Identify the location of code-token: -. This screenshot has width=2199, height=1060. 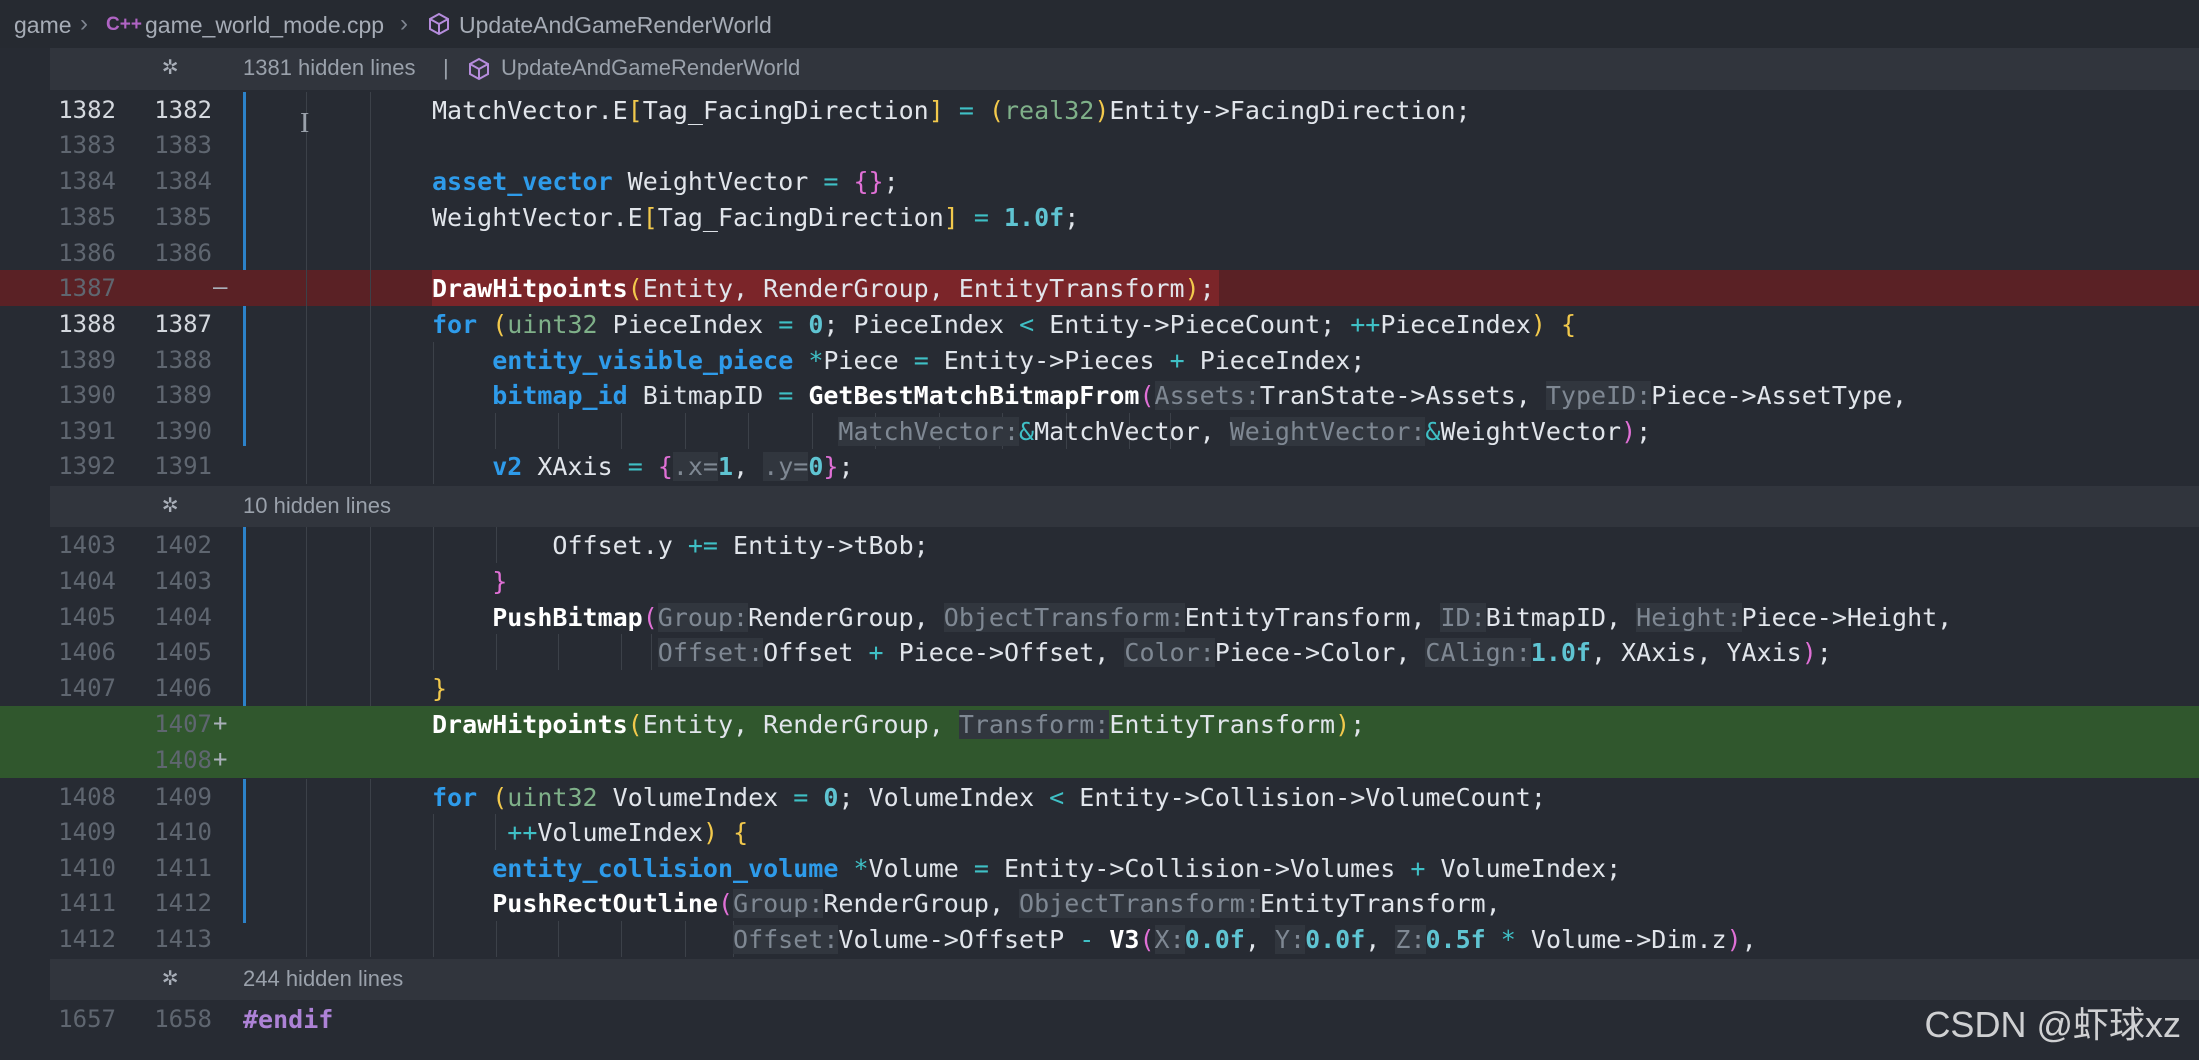
(1087, 939).